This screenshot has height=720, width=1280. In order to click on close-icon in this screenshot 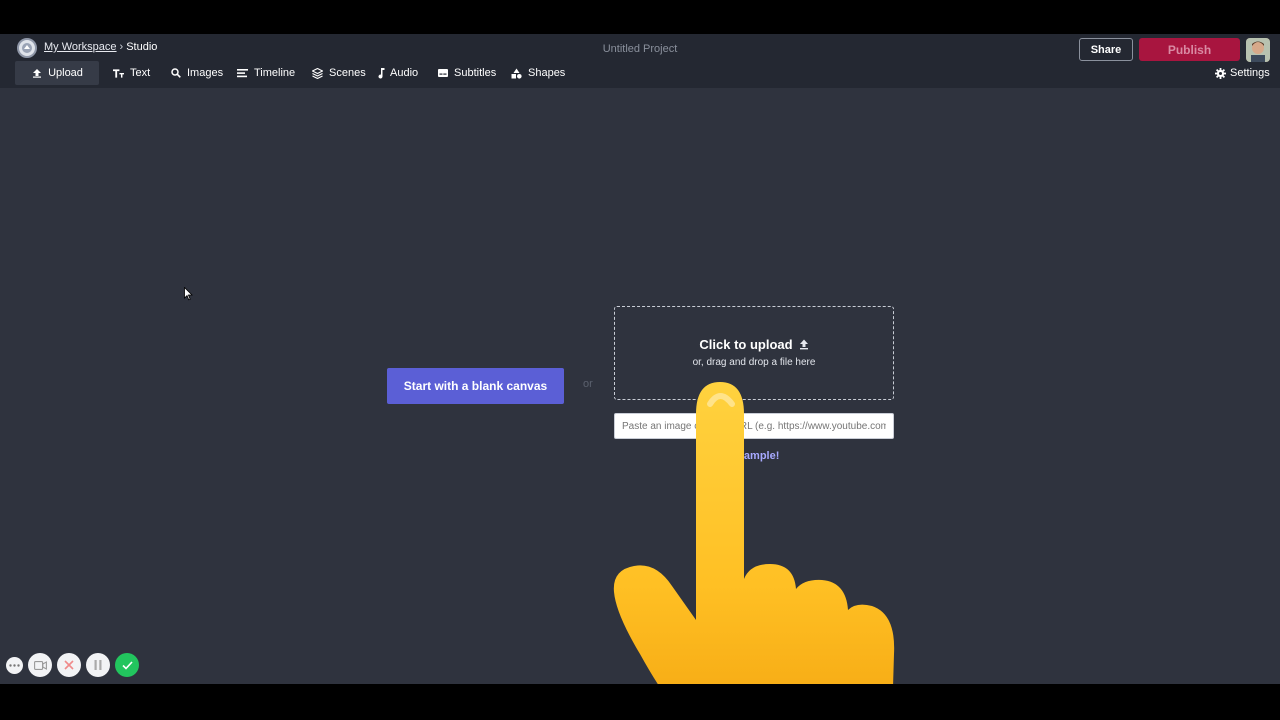, I will do `click(69, 665)`.